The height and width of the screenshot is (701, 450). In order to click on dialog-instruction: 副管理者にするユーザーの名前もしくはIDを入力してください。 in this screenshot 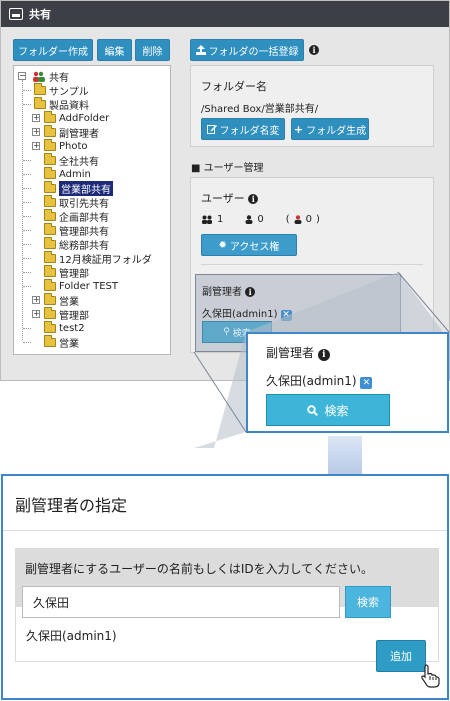, I will do `click(199, 569)`.